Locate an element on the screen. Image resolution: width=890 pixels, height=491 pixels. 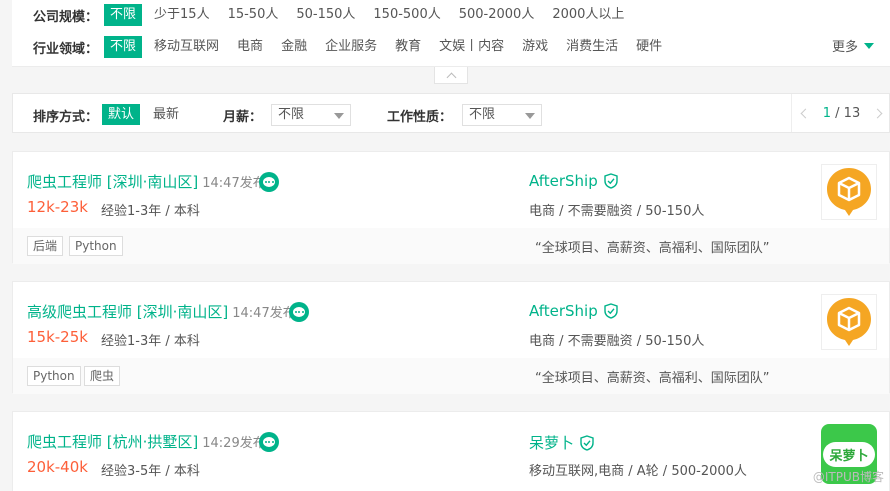
chevron-up-icon is located at coordinates (451, 77).